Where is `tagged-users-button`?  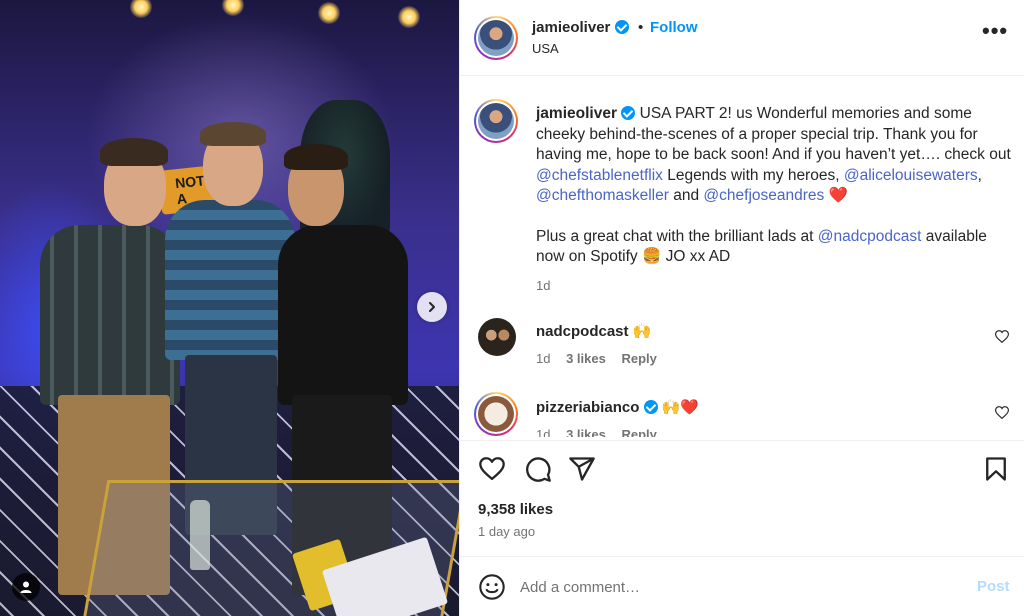
tagged-users-button is located at coordinates (26, 587).